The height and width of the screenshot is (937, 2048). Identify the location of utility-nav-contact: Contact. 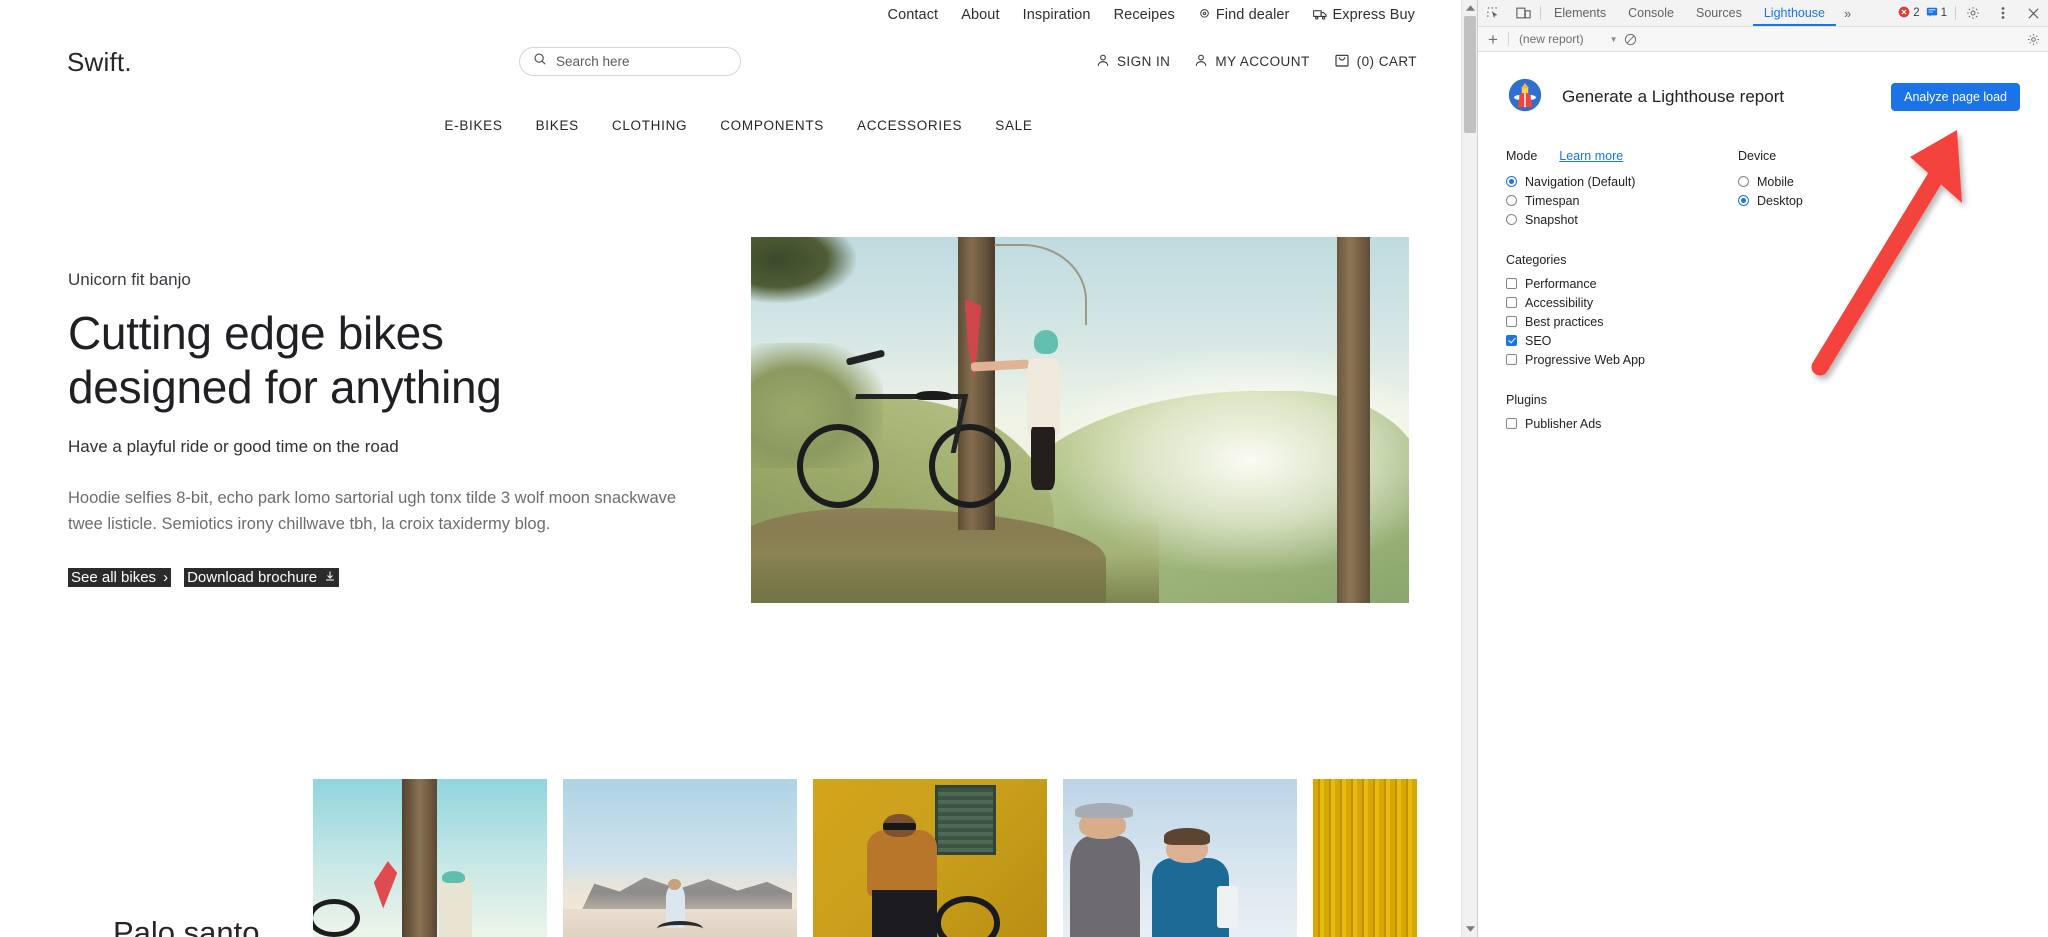
(913, 15).